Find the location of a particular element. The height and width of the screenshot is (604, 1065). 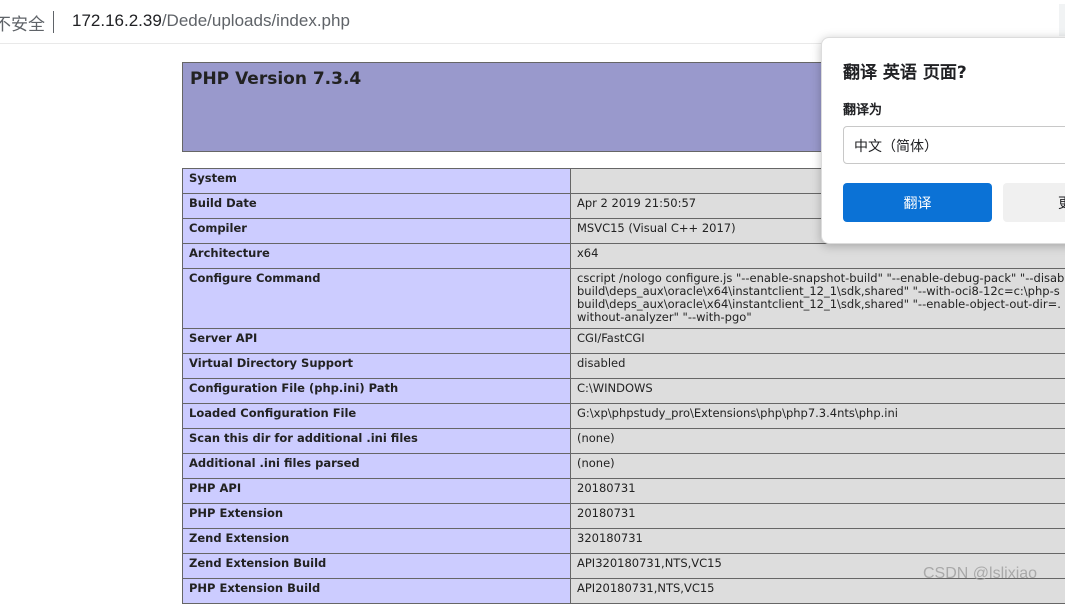

row-key: System is located at coordinates (377, 181).